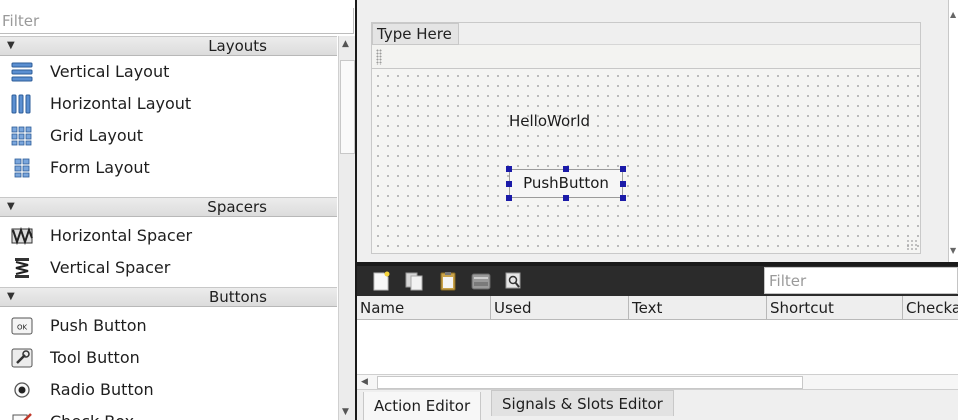 This screenshot has height=420, width=958. I want to click on widget-item-grid-layout: Grid Layout, so click(168, 136).